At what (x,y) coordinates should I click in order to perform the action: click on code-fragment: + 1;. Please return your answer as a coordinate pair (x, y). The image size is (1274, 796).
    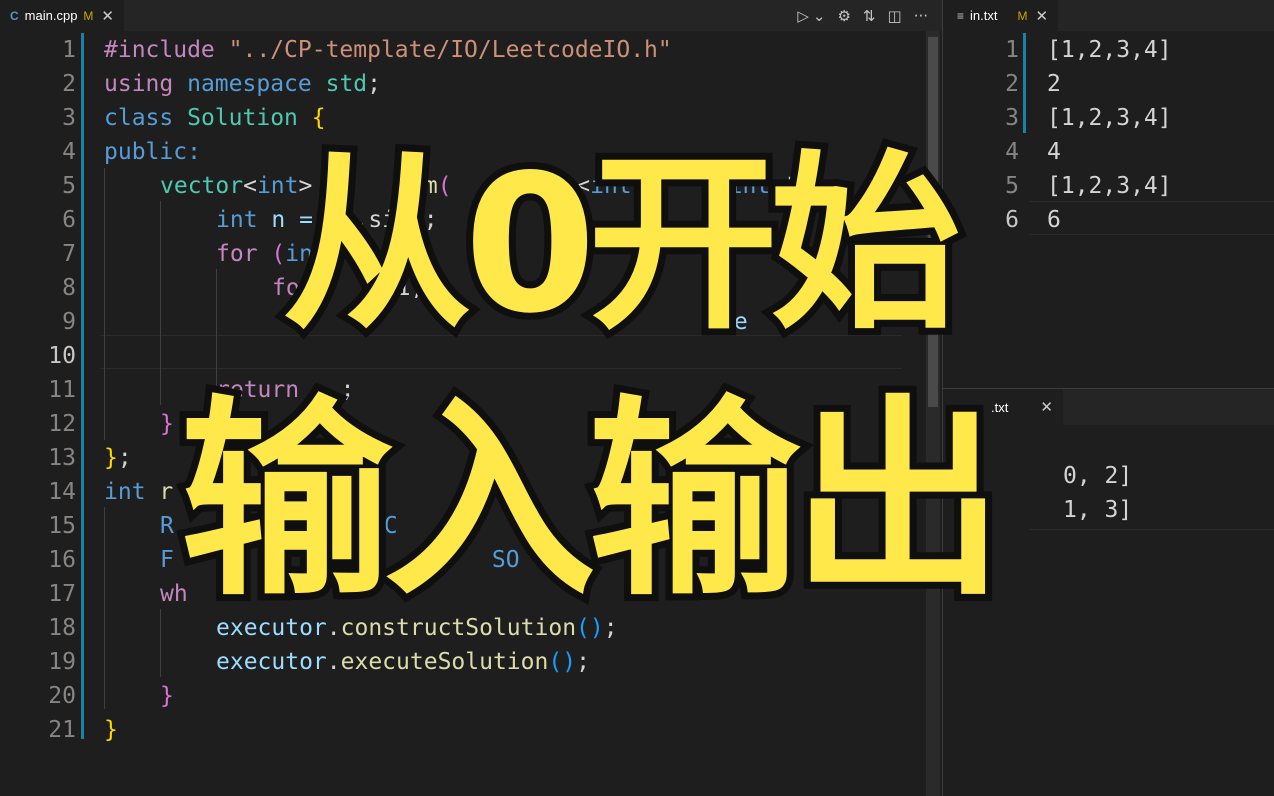
    Looking at the image, I should click on (362, 288).